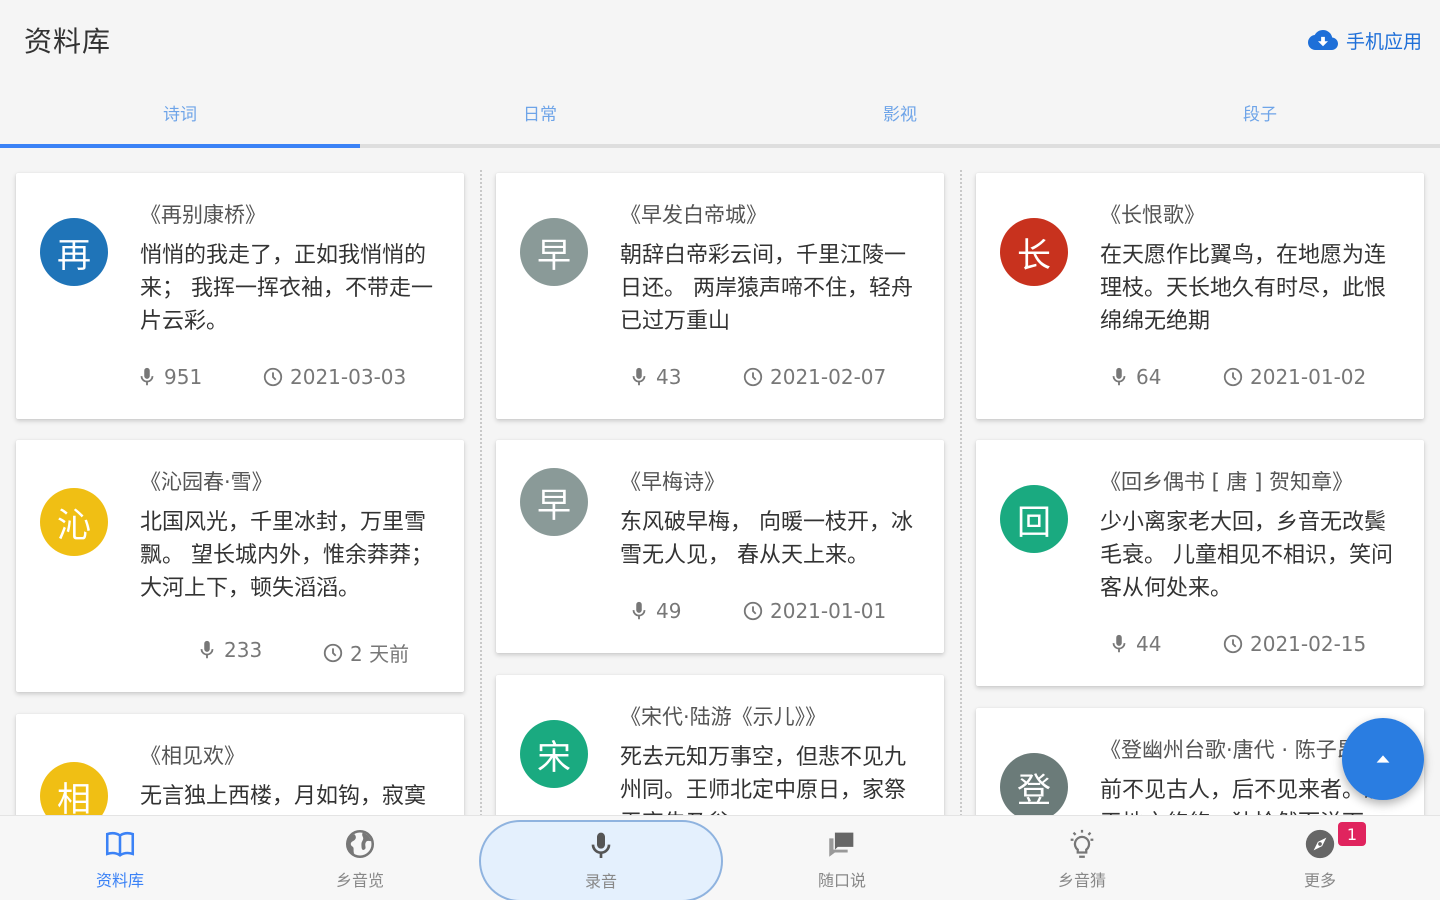 The width and height of the screenshot is (1440, 900). What do you see at coordinates (1383, 41) in the screenshot?
I see `mobile-app-label: 手机应用` at bounding box center [1383, 41].